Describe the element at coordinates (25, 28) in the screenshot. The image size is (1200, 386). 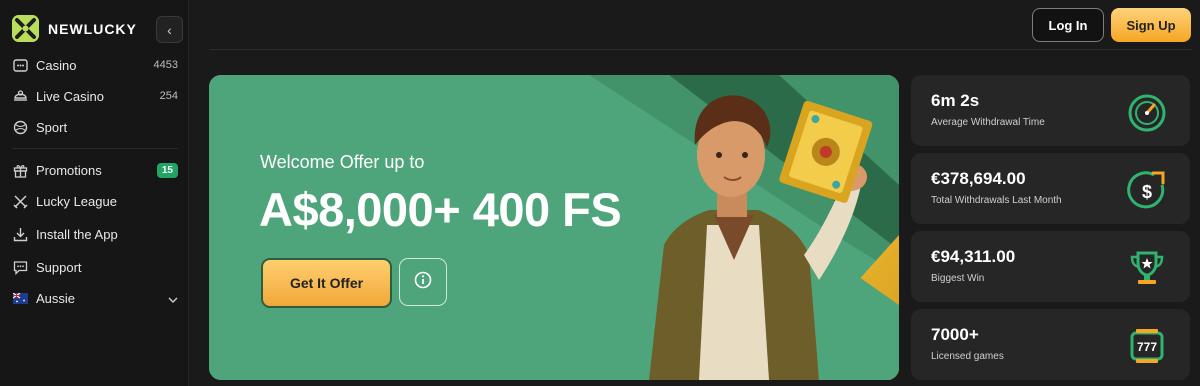
I see `newlucky-logo-icon` at that location.